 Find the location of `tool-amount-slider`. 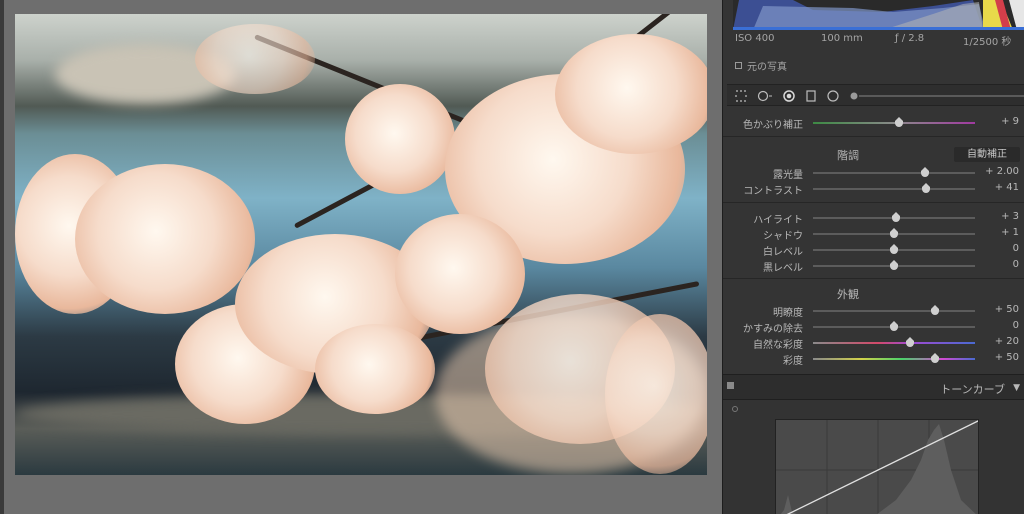

tool-amount-slider is located at coordinates (941, 96).